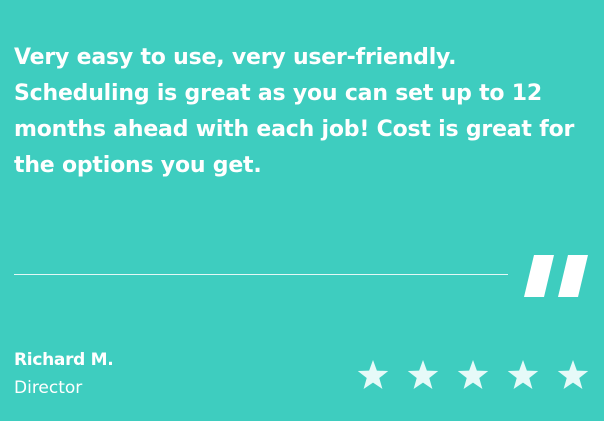  I want to click on star-rating, so click(473, 376).